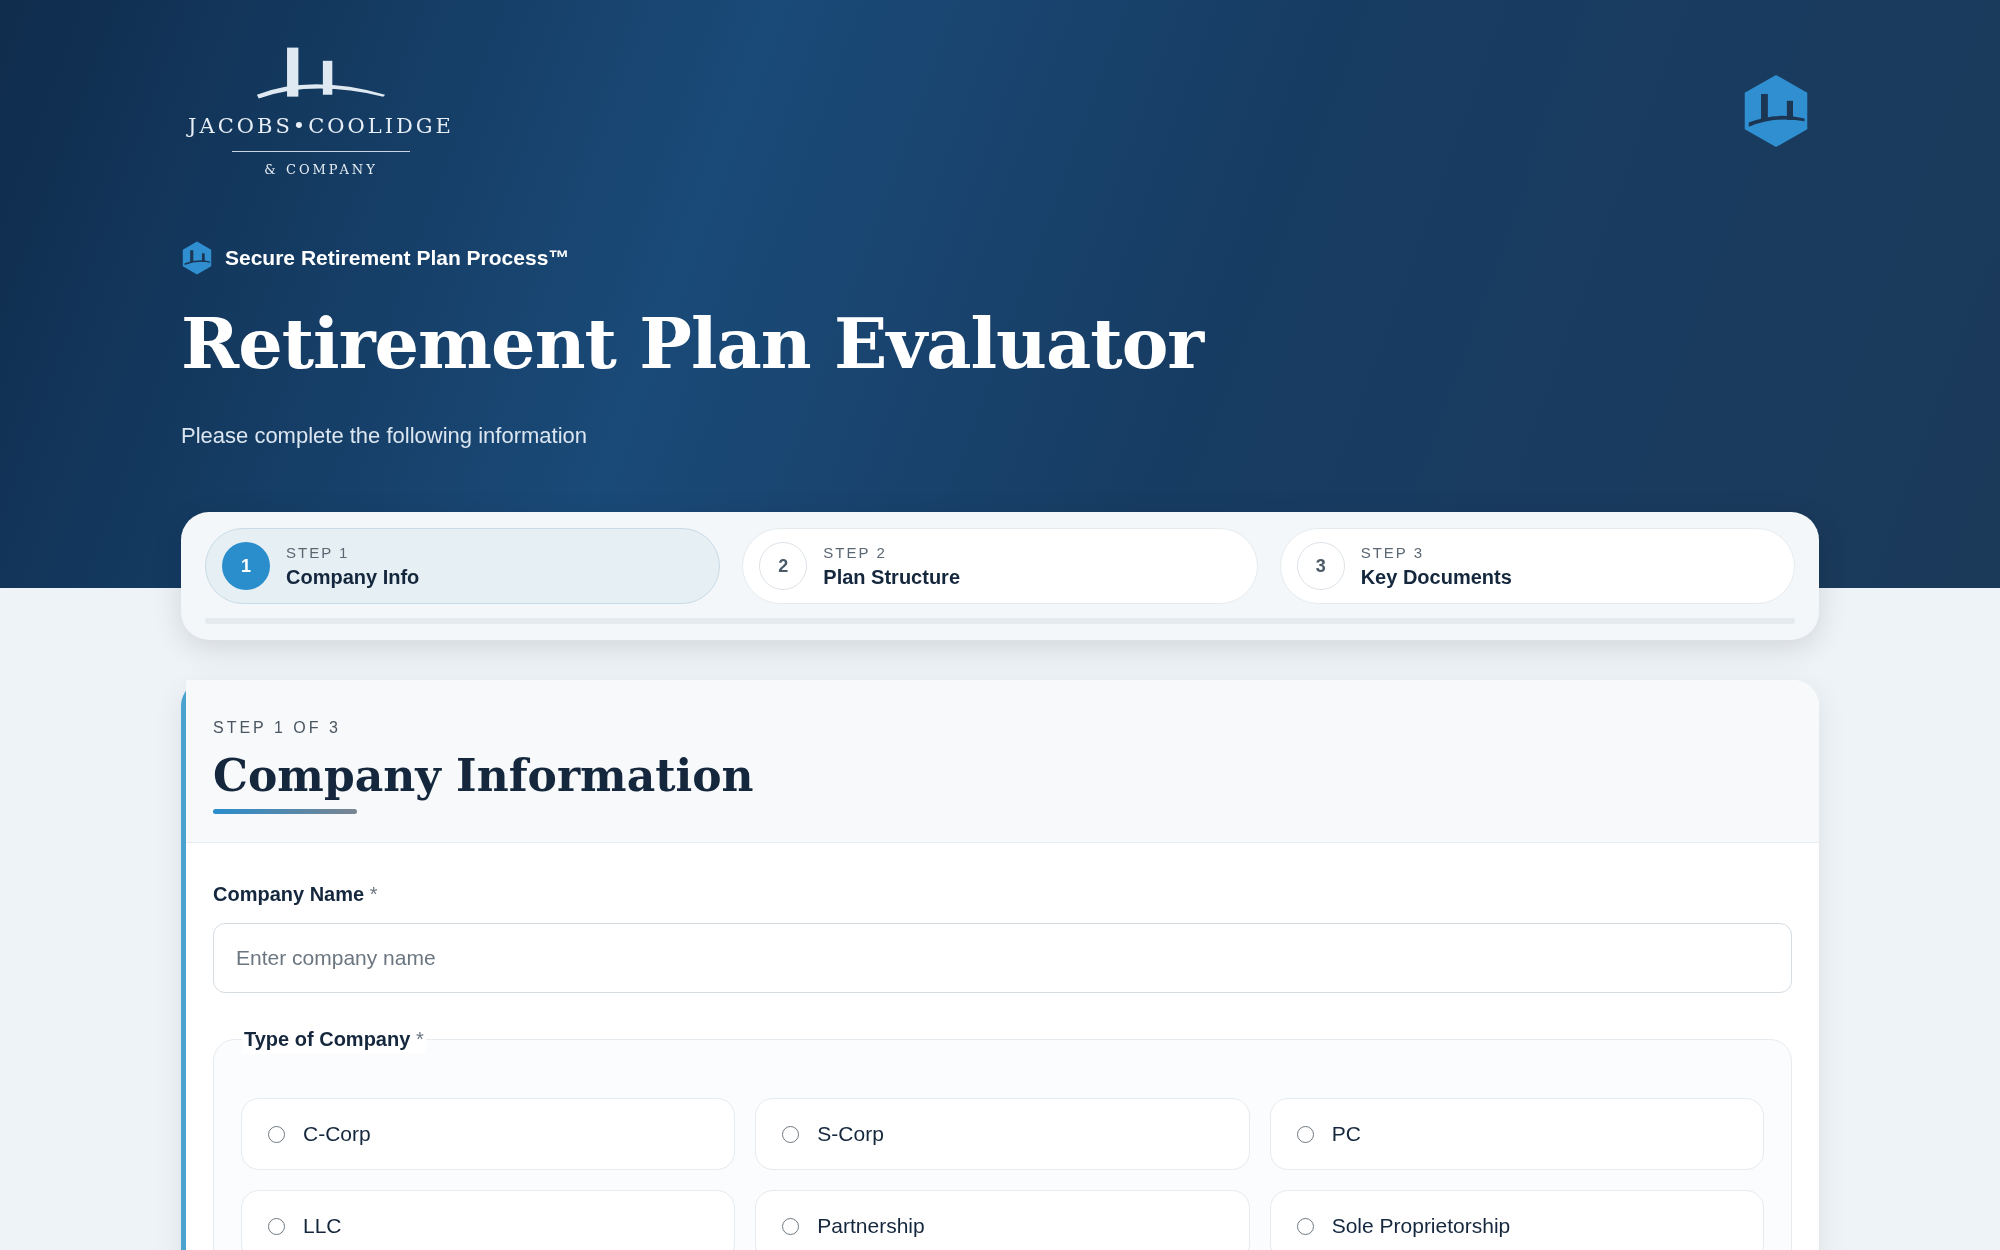 The height and width of the screenshot is (1250, 2000). I want to click on hexagon-logo-icon, so click(1776, 111).